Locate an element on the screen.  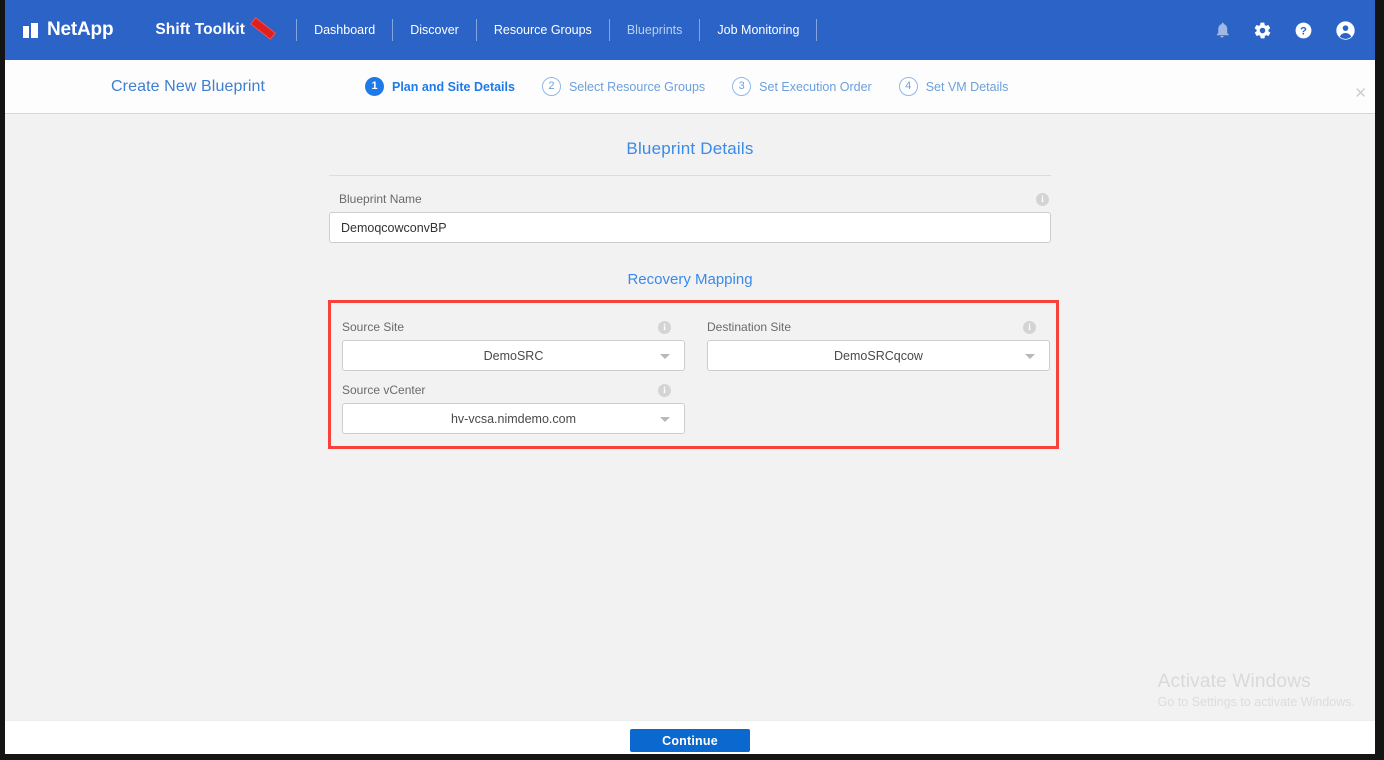
close-icon: ✕ is located at coordinates (1360, 93).